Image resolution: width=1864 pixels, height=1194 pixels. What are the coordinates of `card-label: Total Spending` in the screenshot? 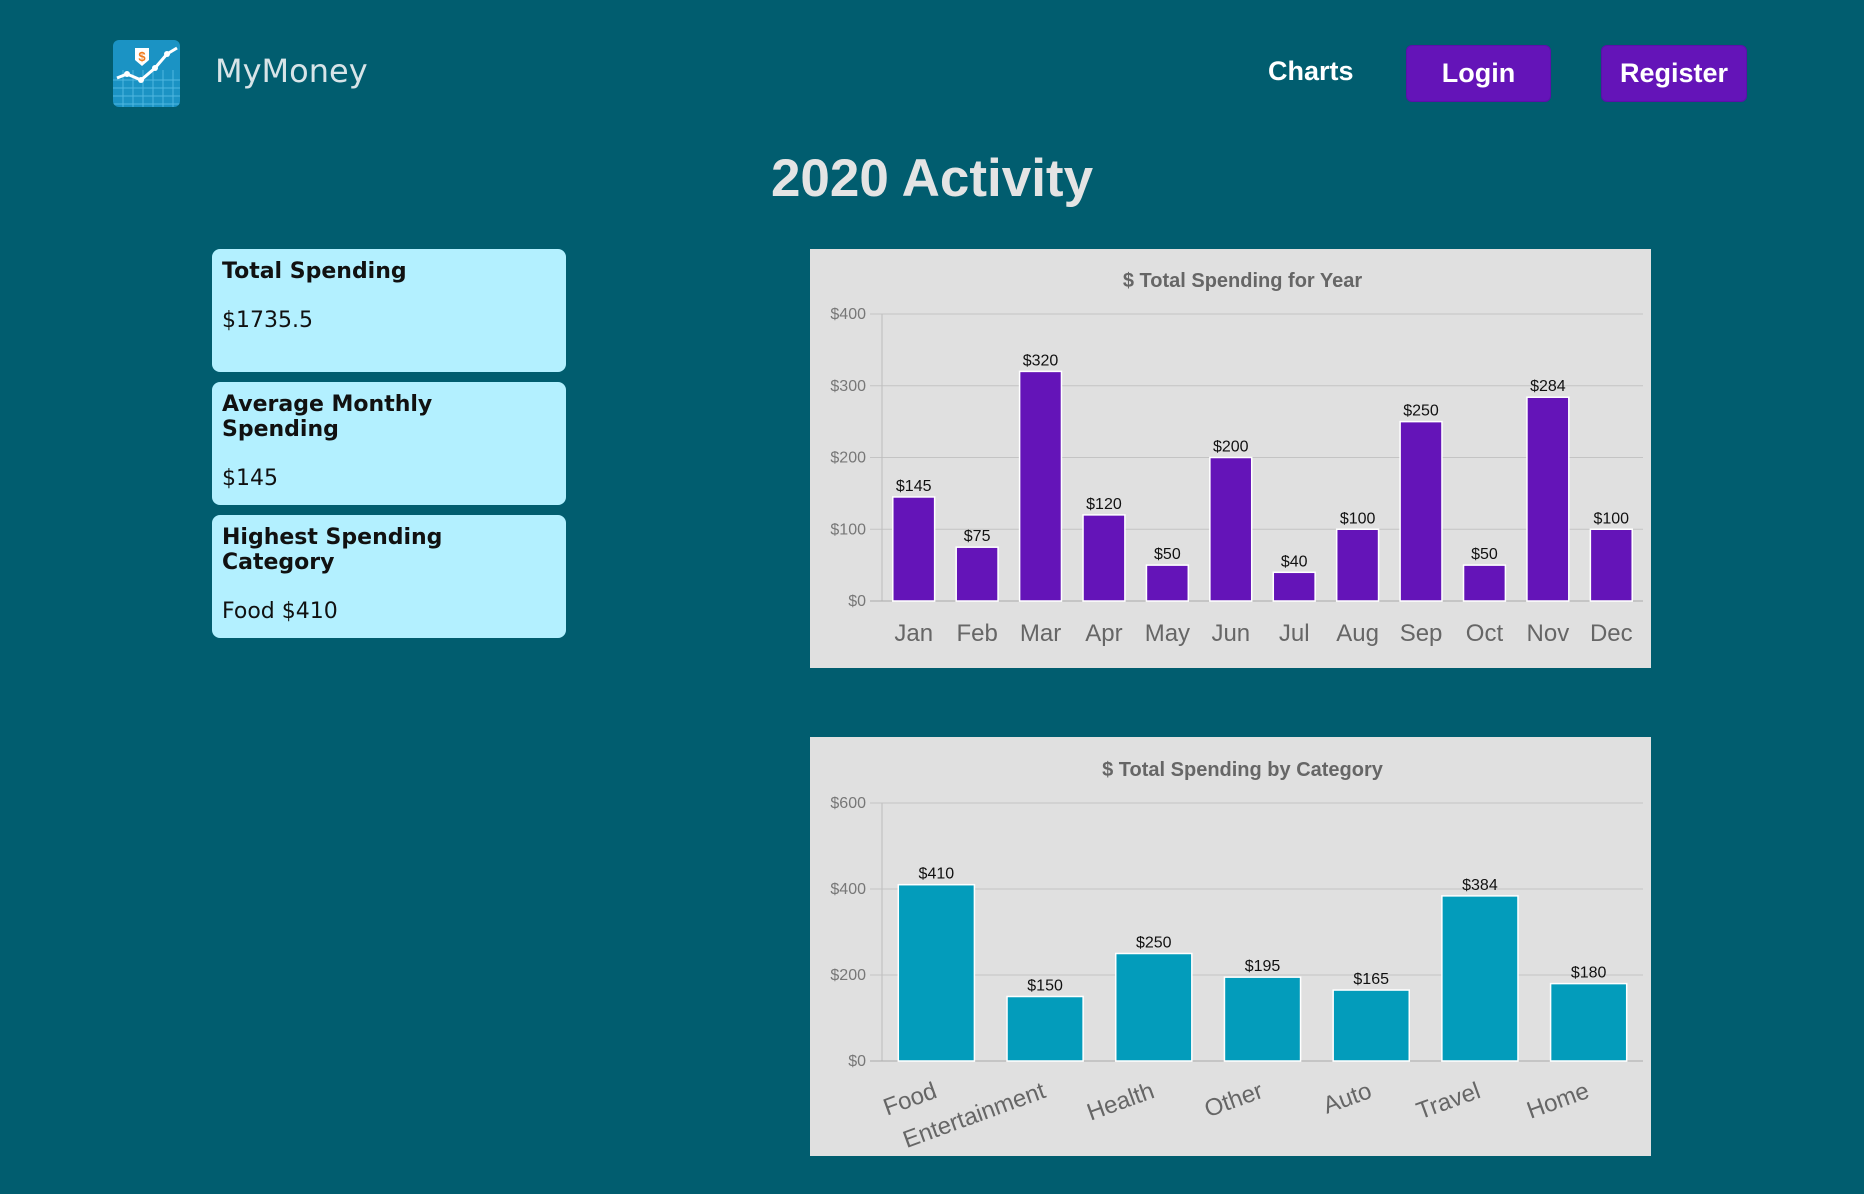 It's located at (314, 271).